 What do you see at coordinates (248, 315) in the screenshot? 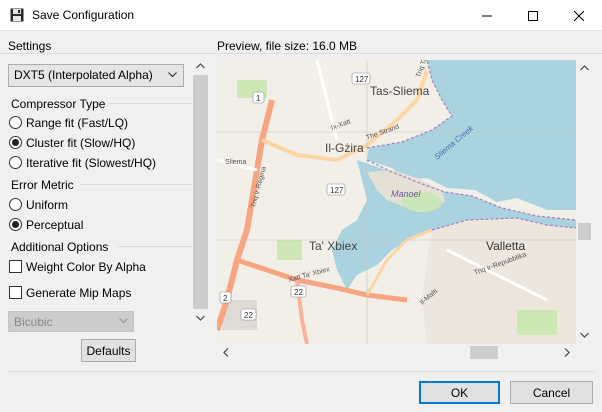
I see `road-22-label-2: 22` at bounding box center [248, 315].